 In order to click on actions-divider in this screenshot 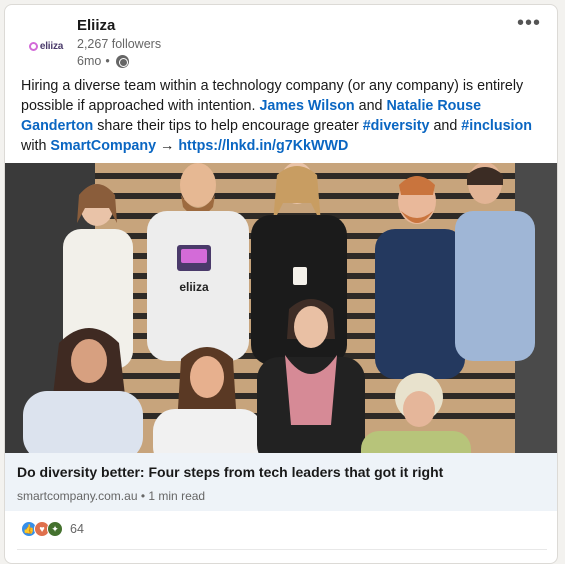, I will do `click(282, 549)`.